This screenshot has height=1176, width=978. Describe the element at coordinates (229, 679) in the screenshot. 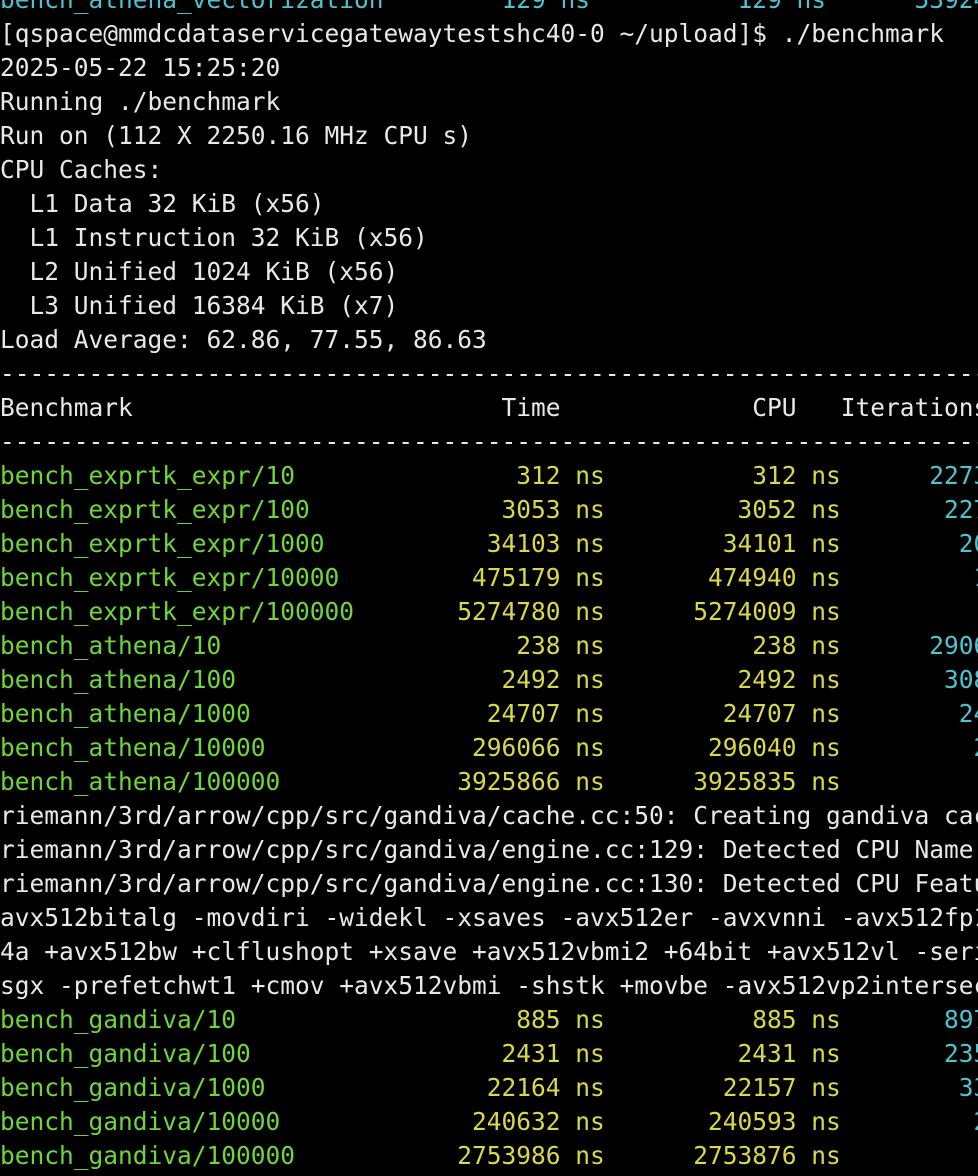

I see `terminal-text: bench_athena/100` at that location.